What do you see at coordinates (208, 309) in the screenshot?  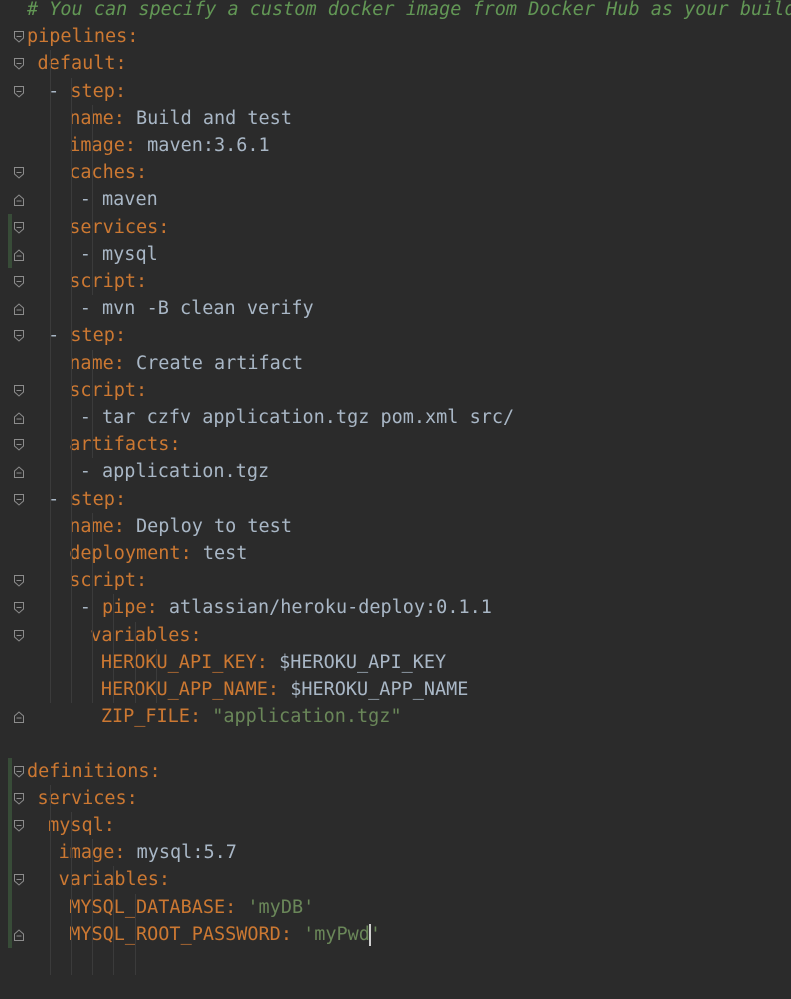 I see `yaml-value: mvn -B clean verify` at bounding box center [208, 309].